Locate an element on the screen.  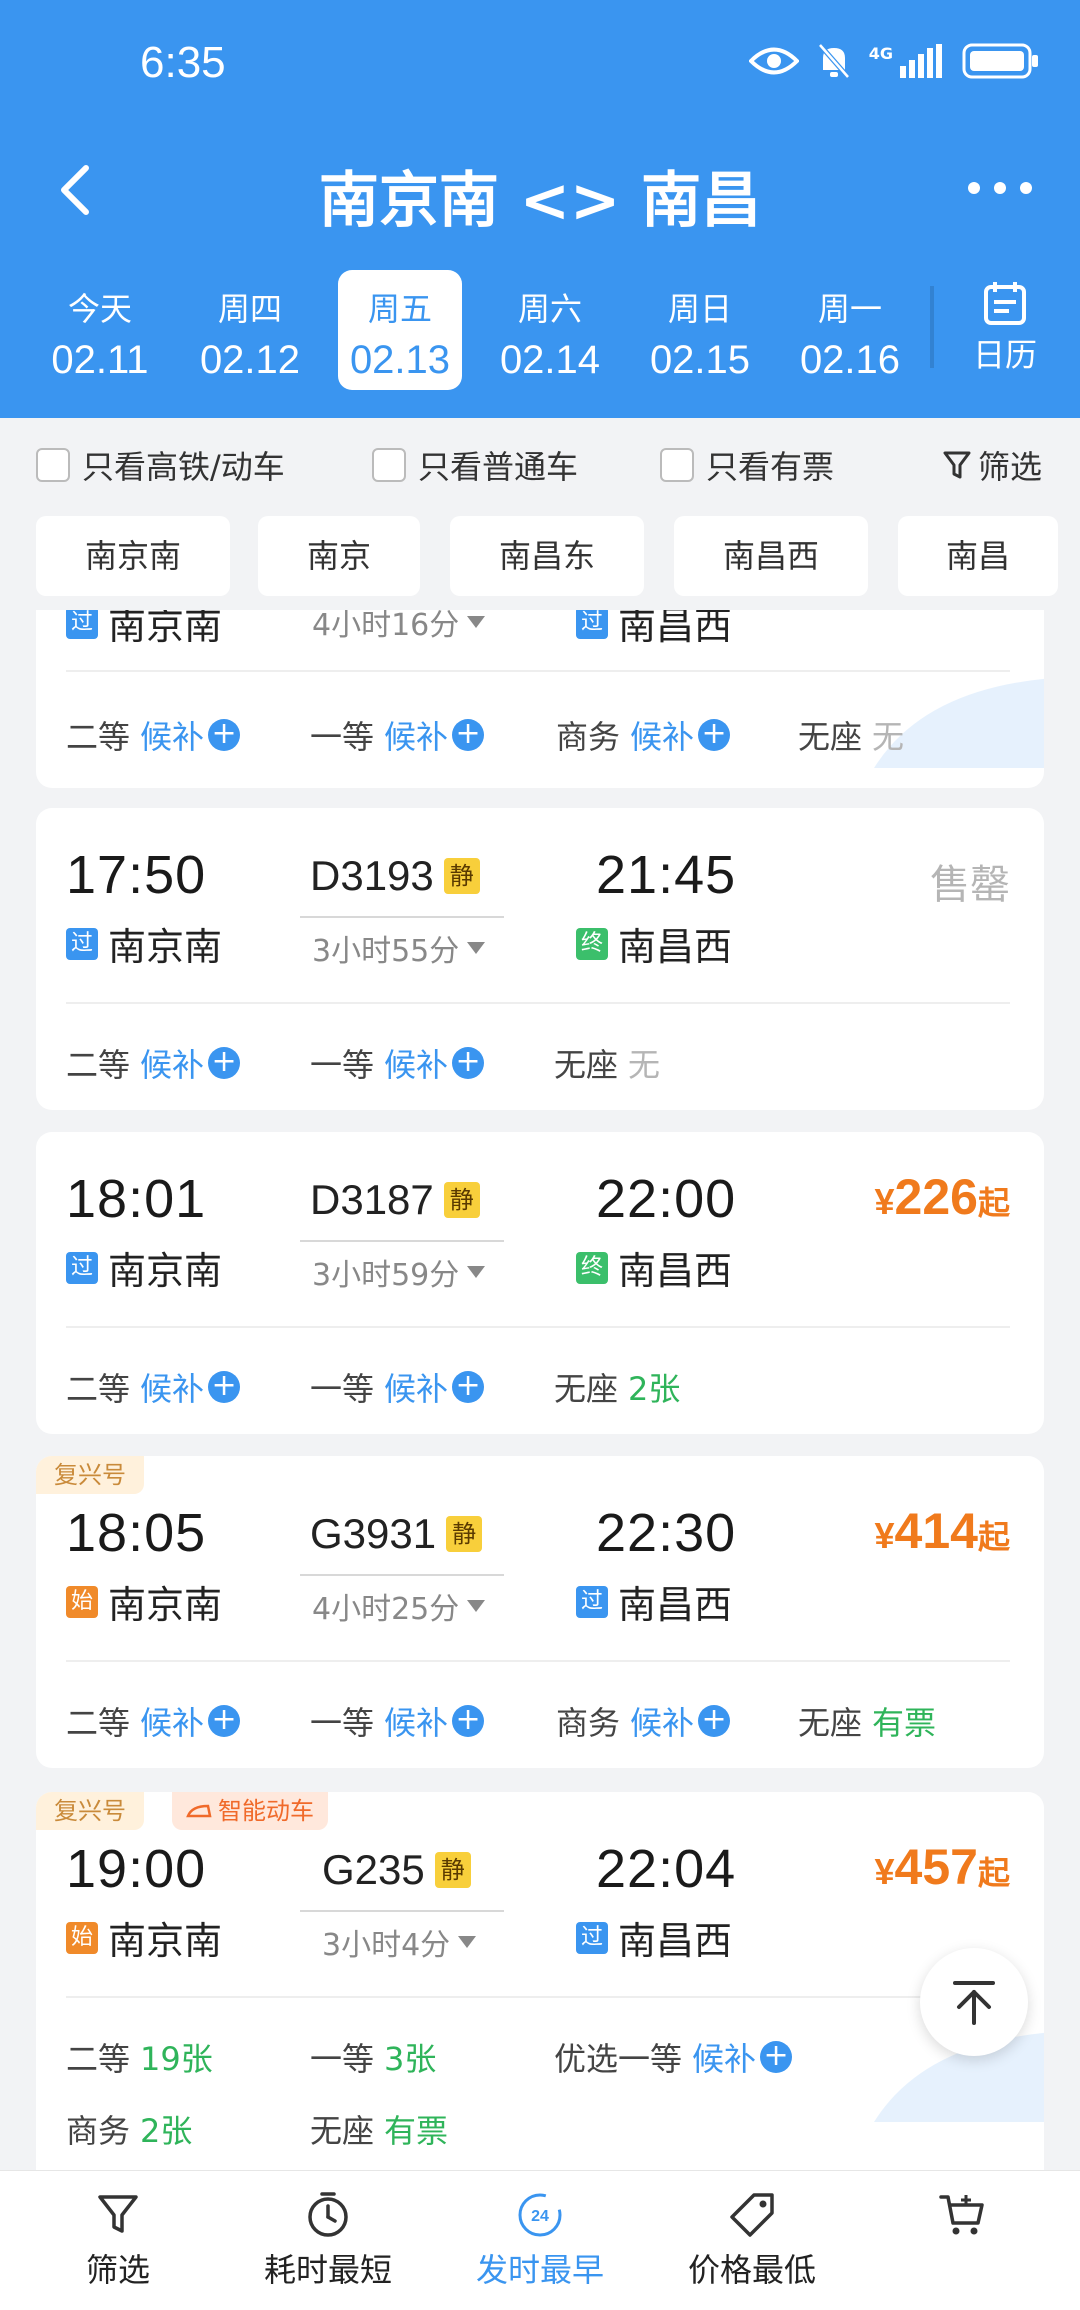
clock-icon is located at coordinates (328, 2214).